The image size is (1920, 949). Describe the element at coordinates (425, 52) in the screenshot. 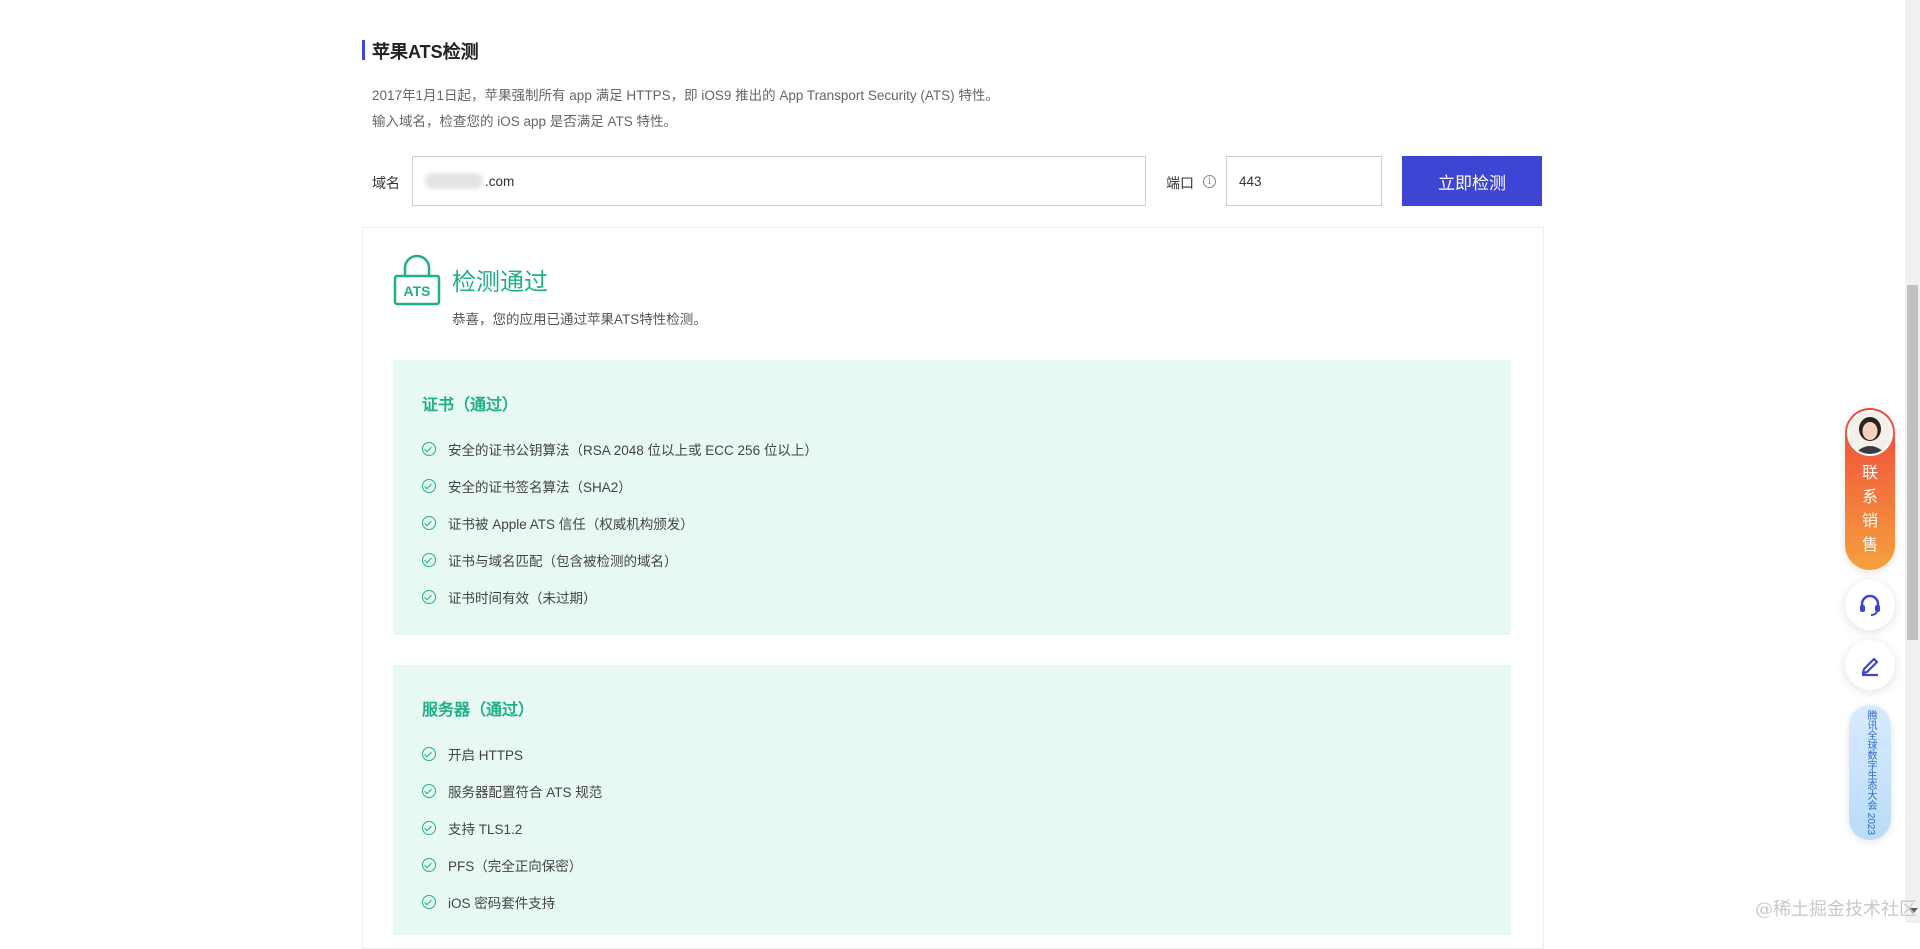

I see `page-title: 苹果ATS检测` at that location.